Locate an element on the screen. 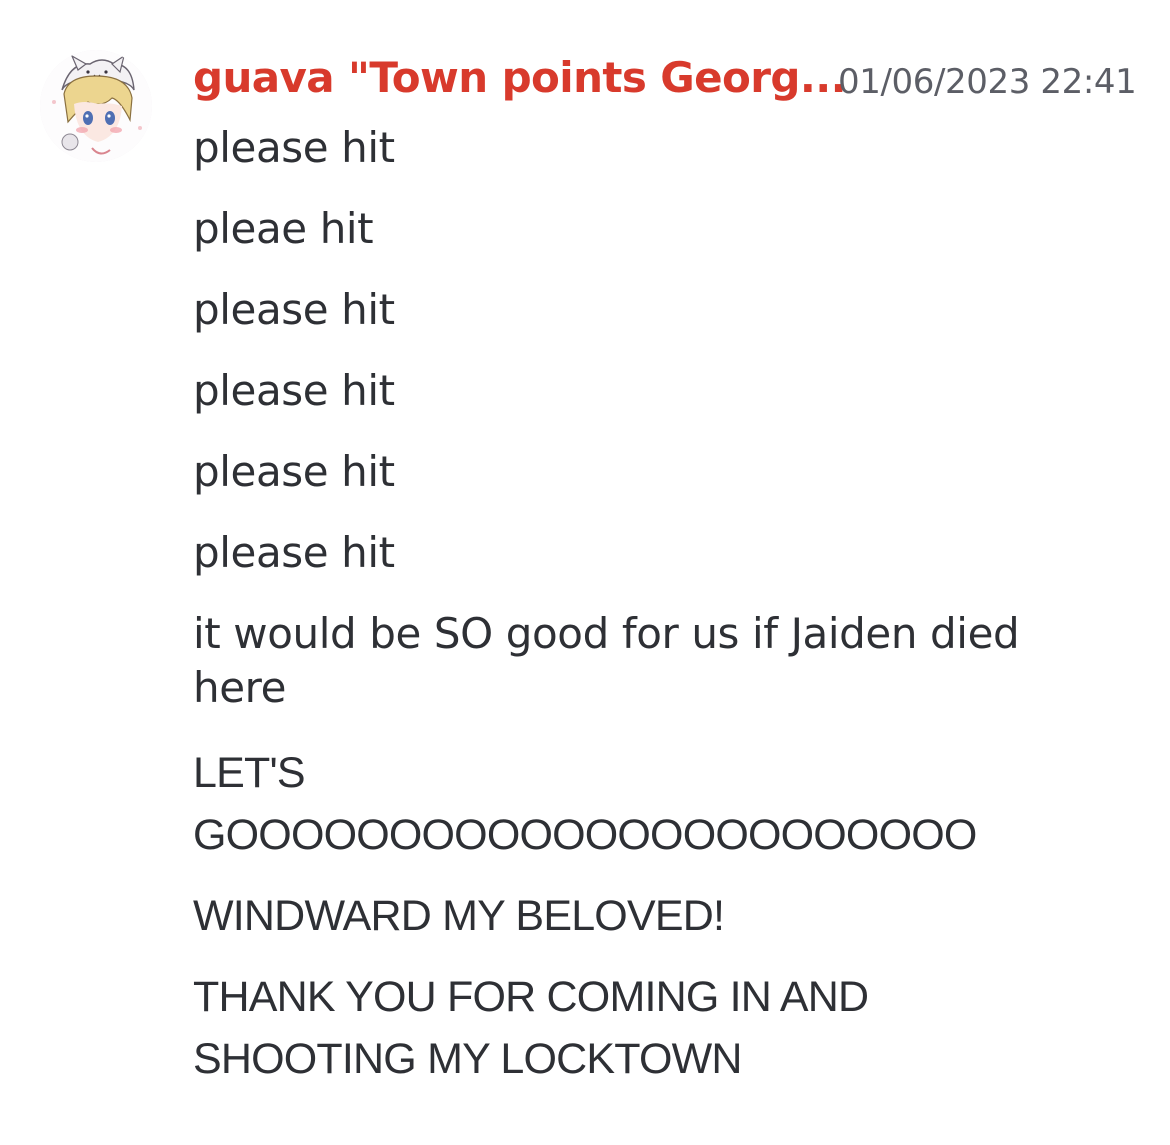  message-line: LET'S GOOOOOOOOOOOOOOOOOOOOOOO is located at coordinates (585, 804).